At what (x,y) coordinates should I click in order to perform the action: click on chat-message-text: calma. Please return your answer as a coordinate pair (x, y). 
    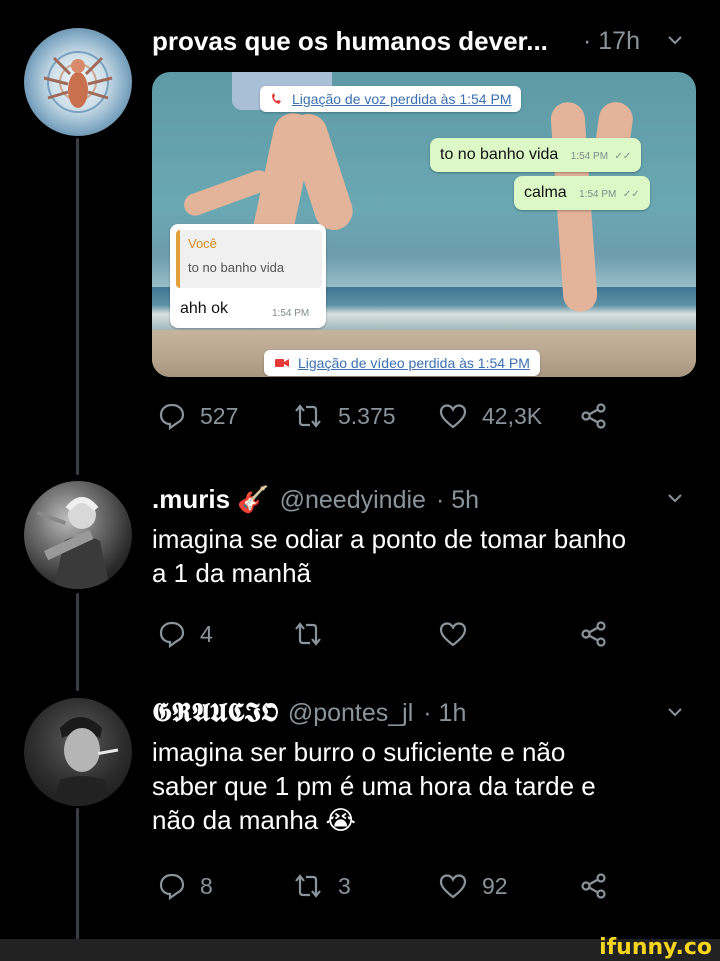
    Looking at the image, I should click on (545, 192).